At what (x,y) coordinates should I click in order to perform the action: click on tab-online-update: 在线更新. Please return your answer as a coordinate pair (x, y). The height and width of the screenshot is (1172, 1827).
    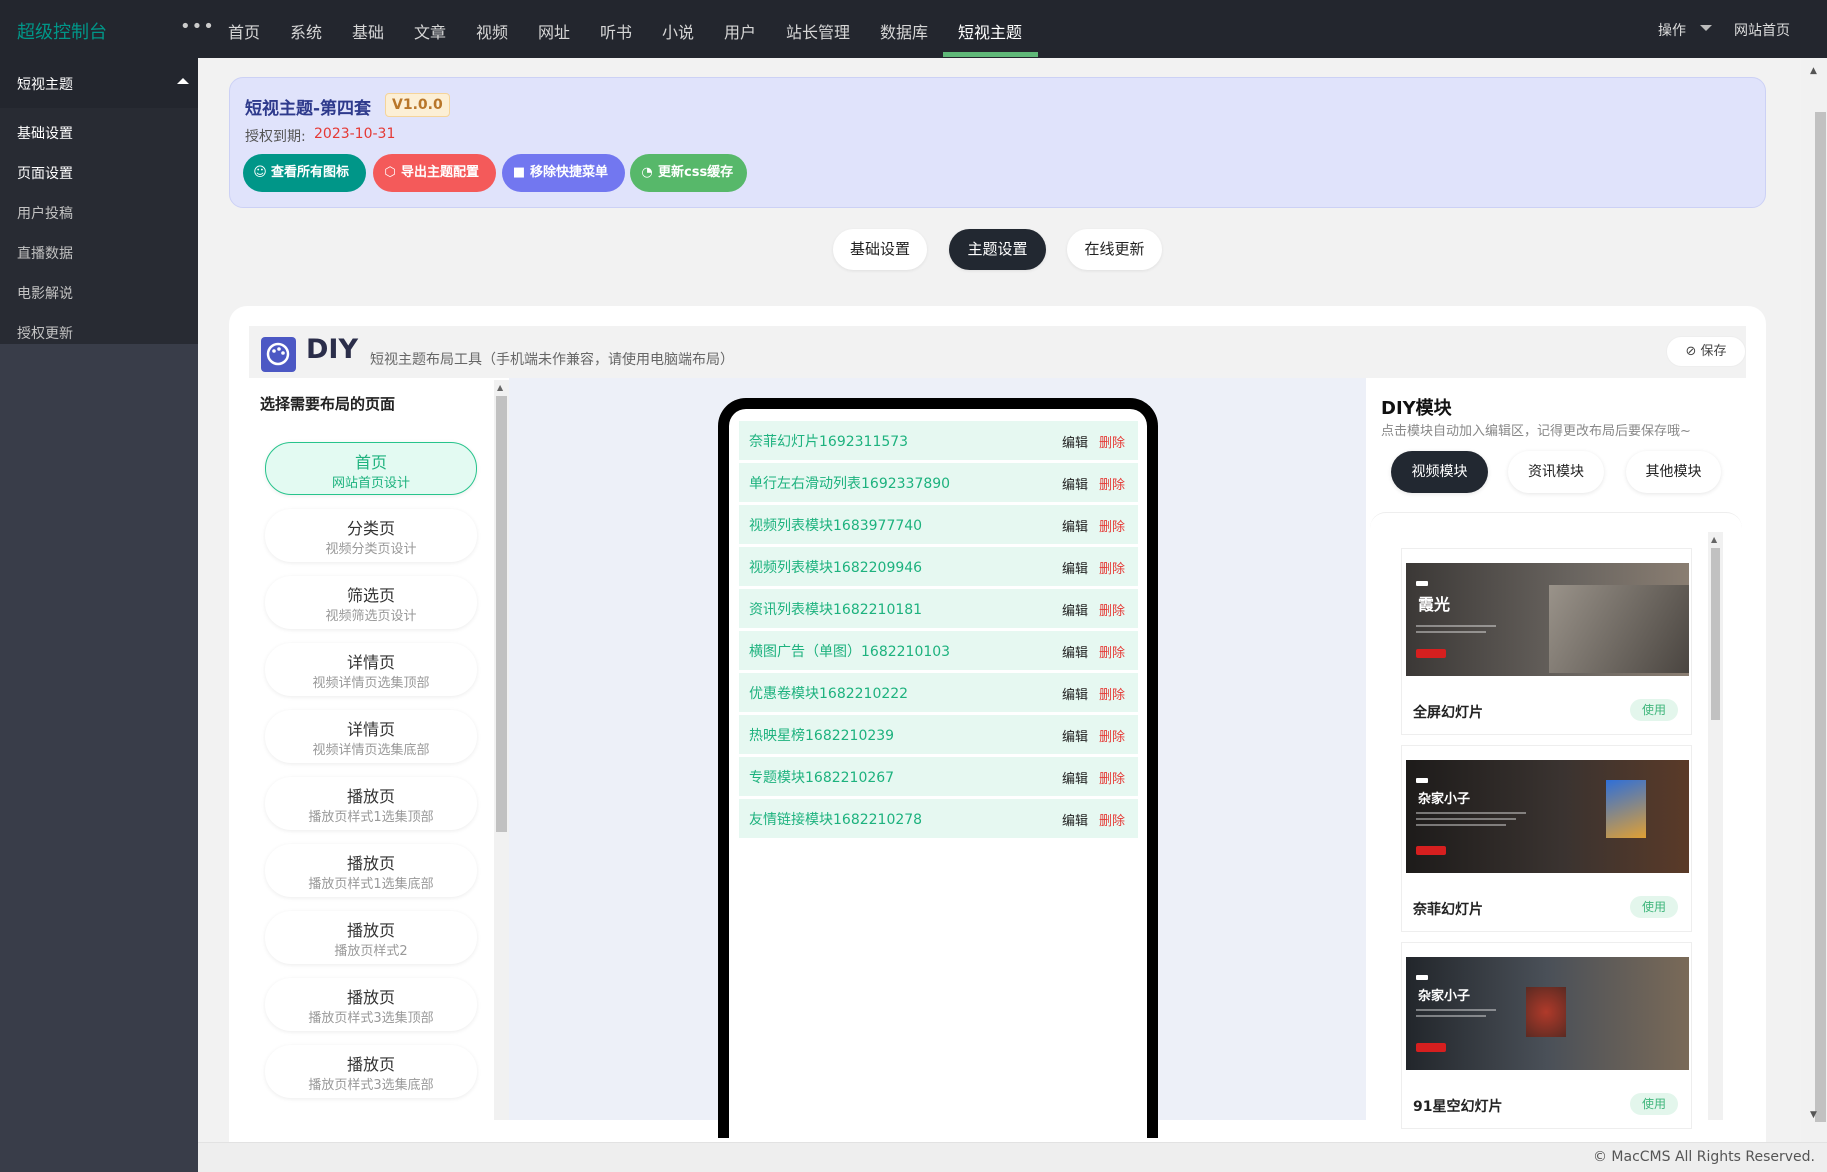
    Looking at the image, I should click on (1114, 249).